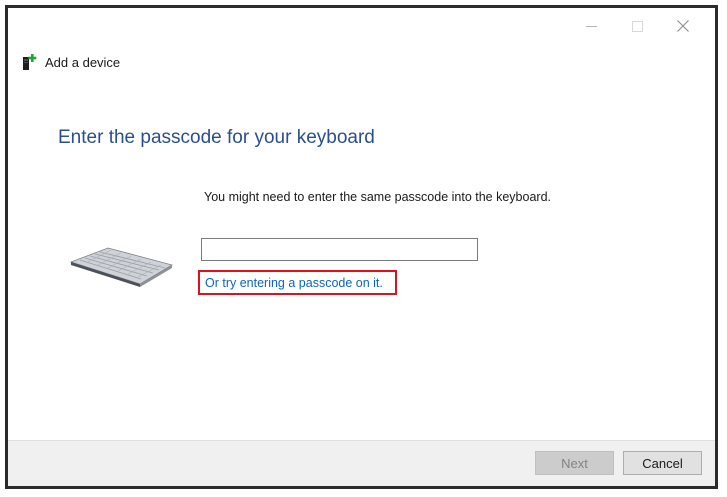  I want to click on alt-passcode-link: Or try entering a passcode on it., so click(294, 283).